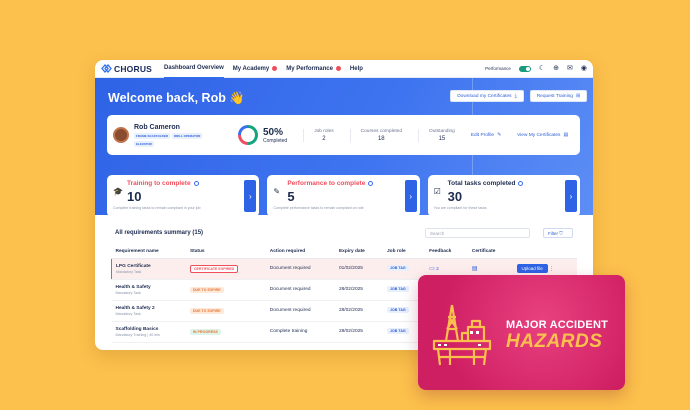 The image size is (690, 410). What do you see at coordinates (326, 183) in the screenshot?
I see `card-title: Performance to complete` at bounding box center [326, 183].